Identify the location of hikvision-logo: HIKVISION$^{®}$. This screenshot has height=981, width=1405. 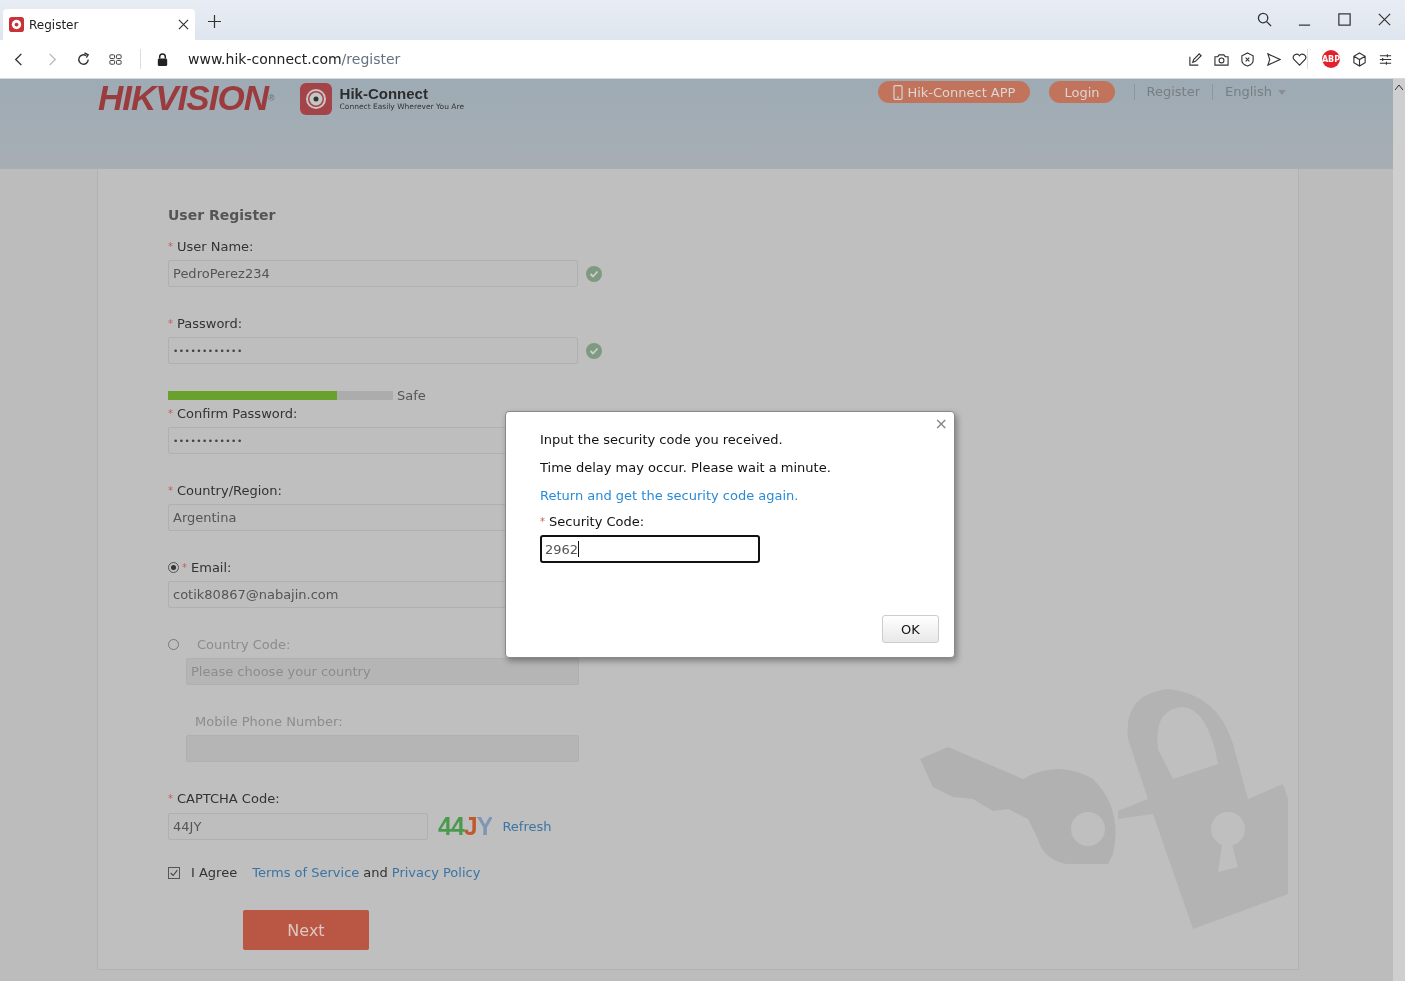
(186, 98).